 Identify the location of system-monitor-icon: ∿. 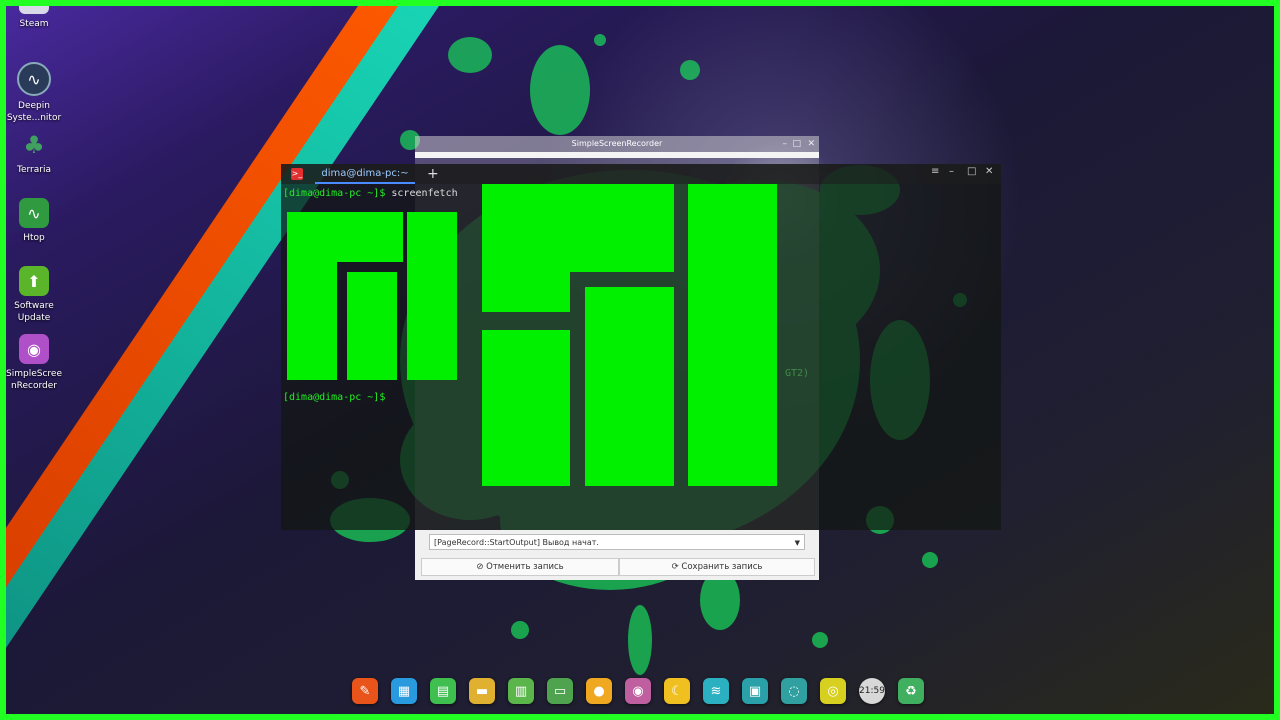
(34, 79).